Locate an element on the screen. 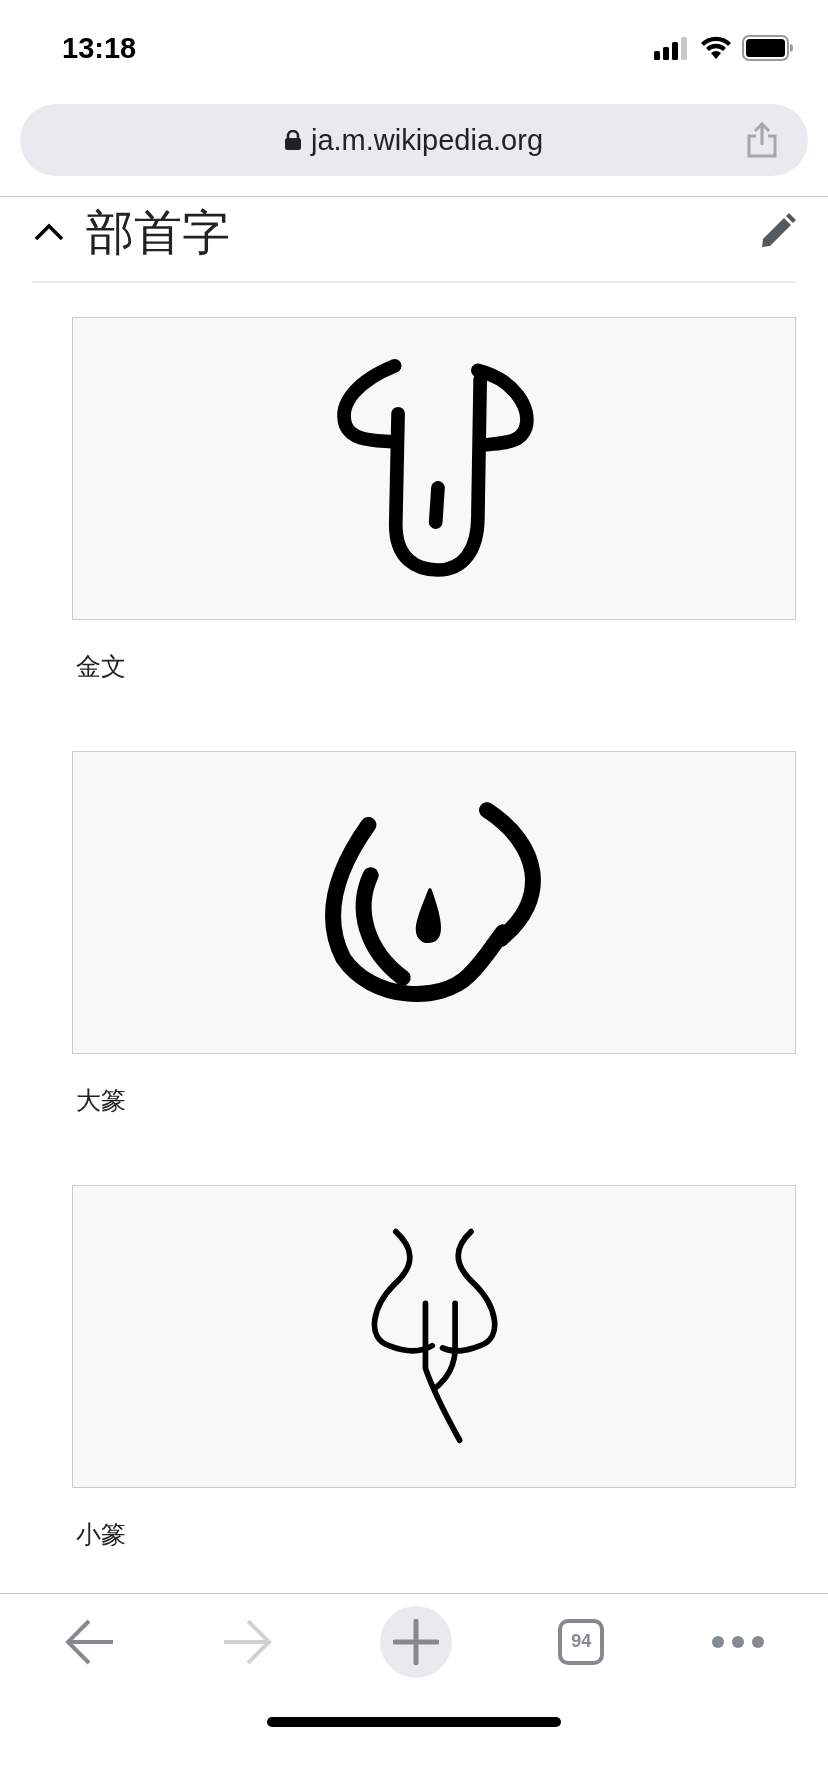 Image resolution: width=828 pixels, height=1792 pixels. back-button is located at coordinates (89, 1641).